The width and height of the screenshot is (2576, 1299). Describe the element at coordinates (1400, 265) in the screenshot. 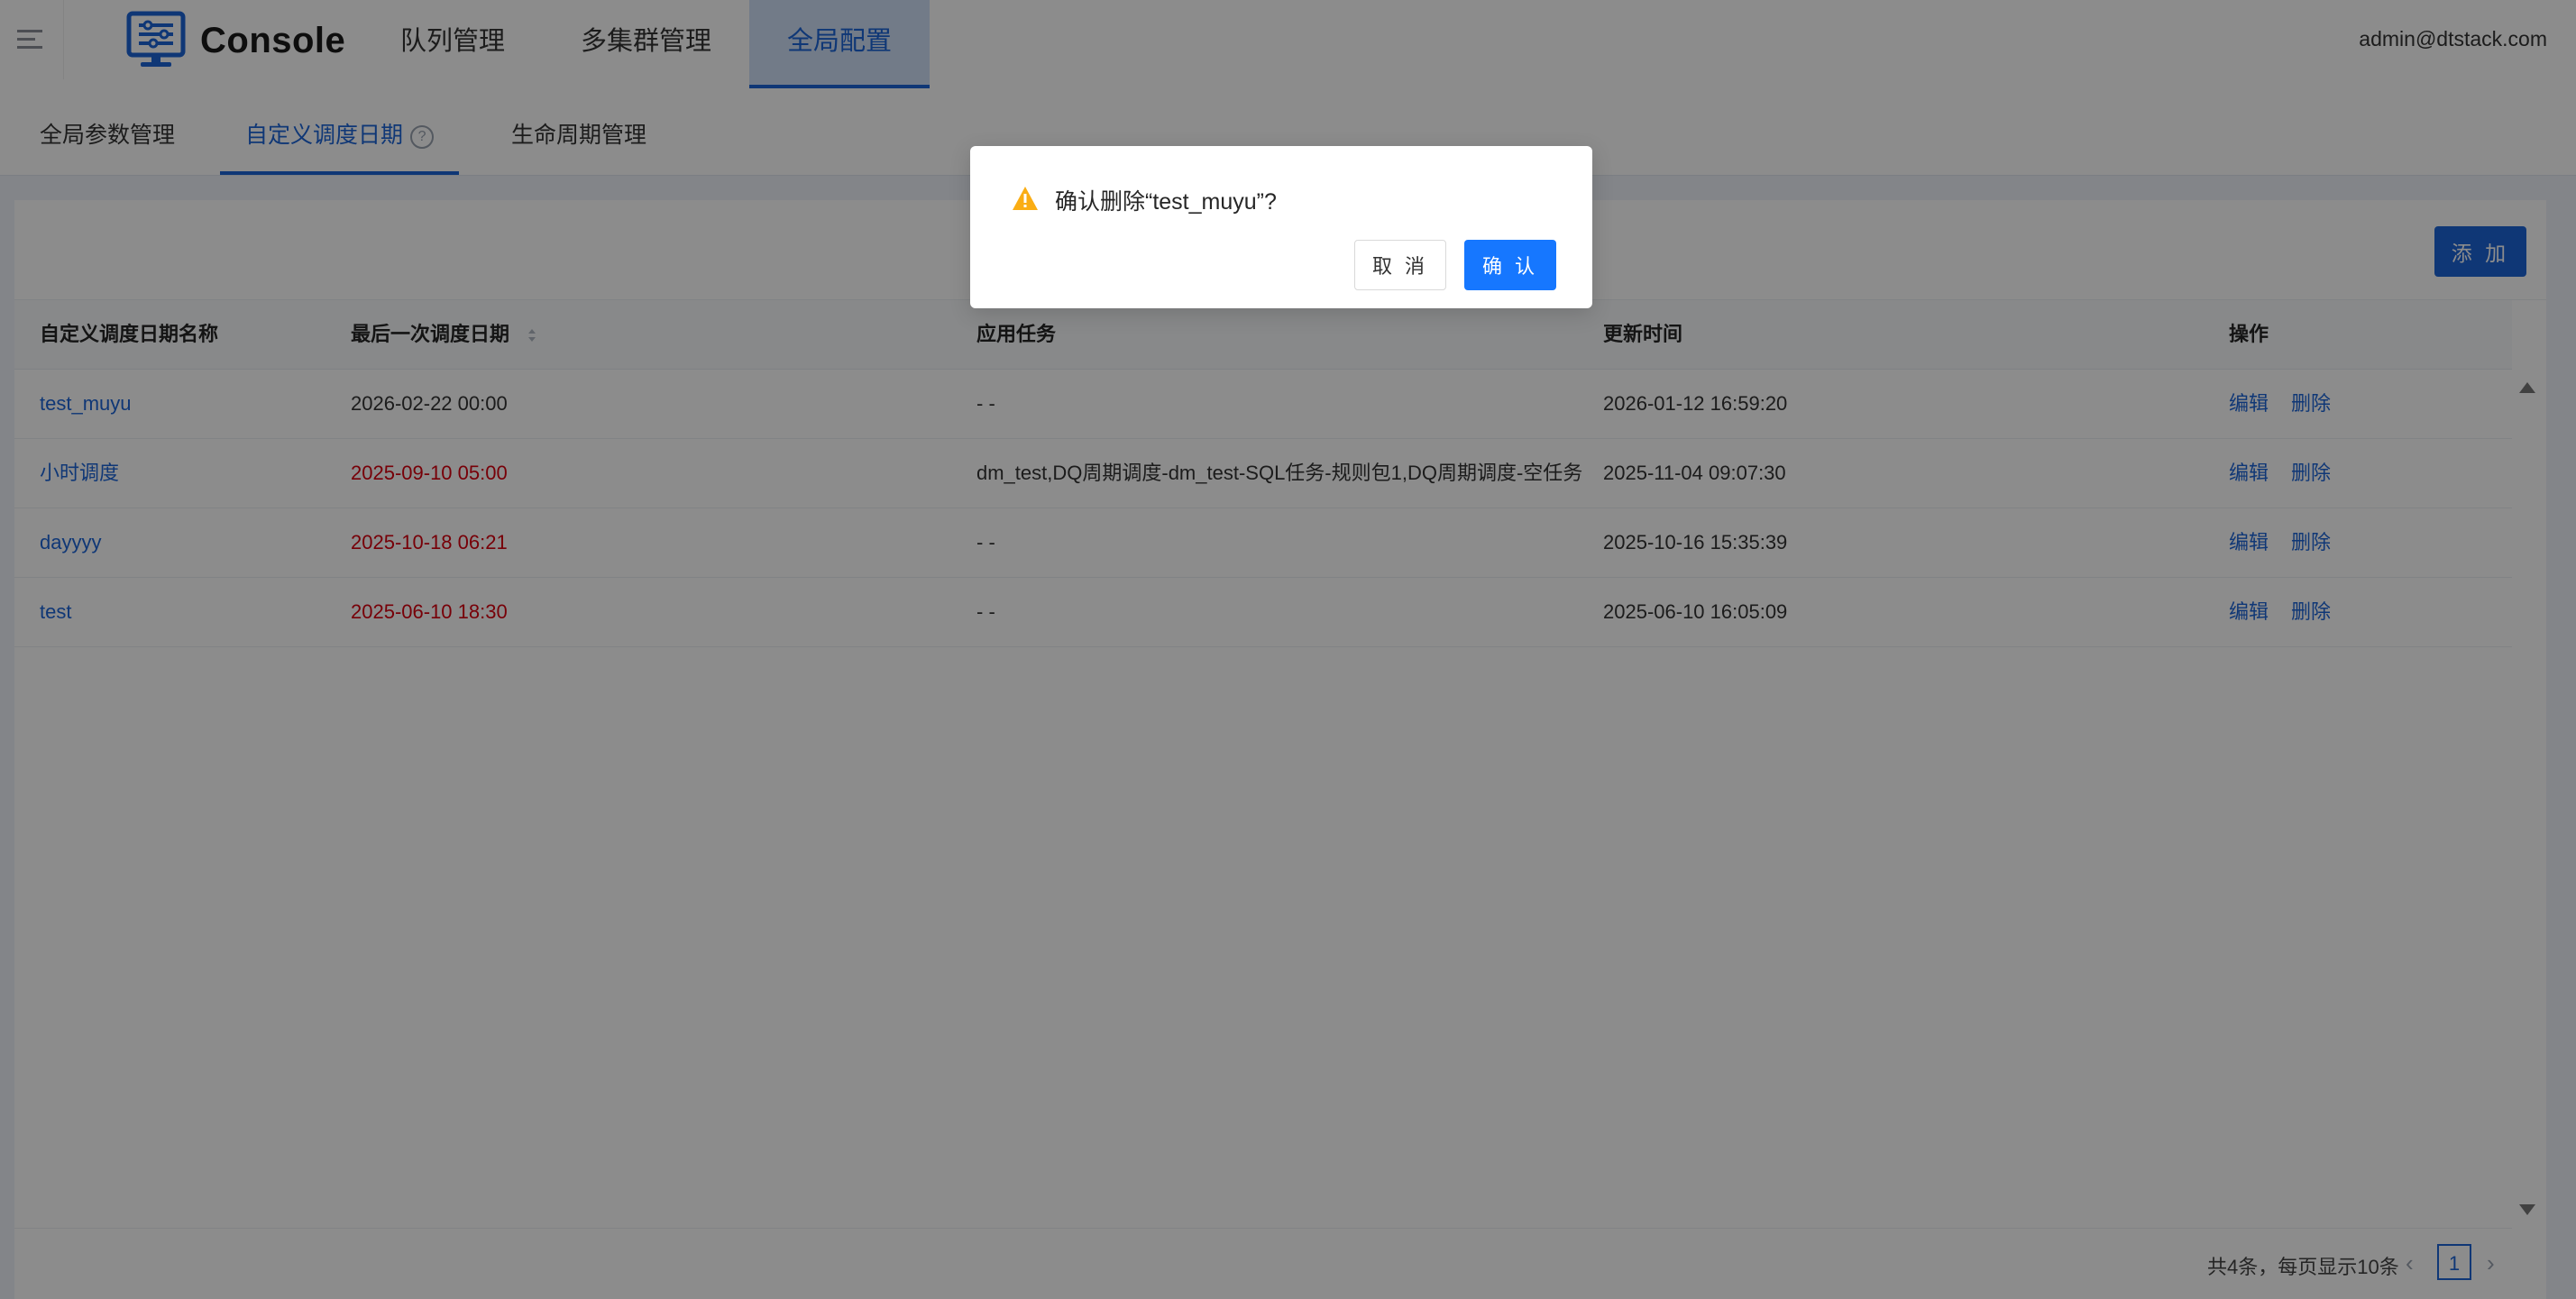

I see `cancel-button: 取 消` at that location.